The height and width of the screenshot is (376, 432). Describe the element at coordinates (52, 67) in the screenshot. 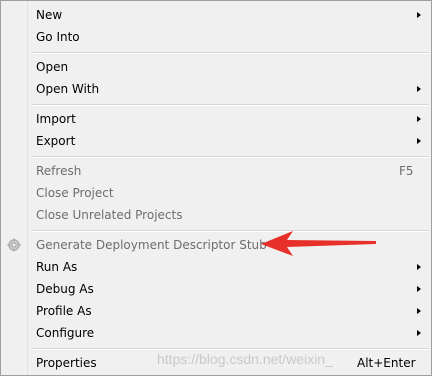

I see `menu-item-label: Open` at that location.